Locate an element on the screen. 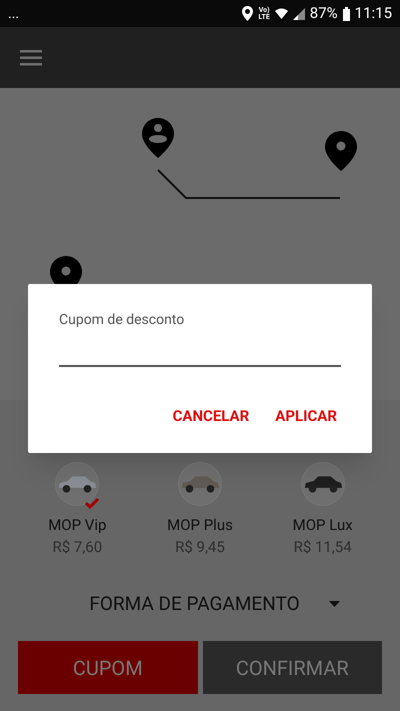  clock: 11:15 is located at coordinates (373, 13).